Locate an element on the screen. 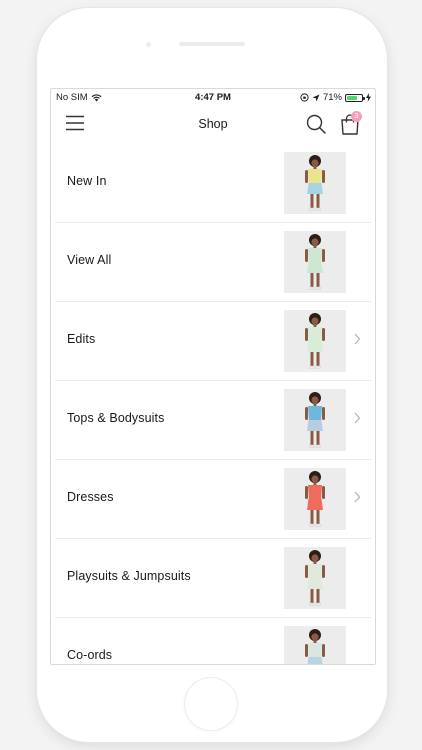 Image resolution: width=422 pixels, height=750 pixels. nav-bar: Shop 3 is located at coordinates (213, 125).